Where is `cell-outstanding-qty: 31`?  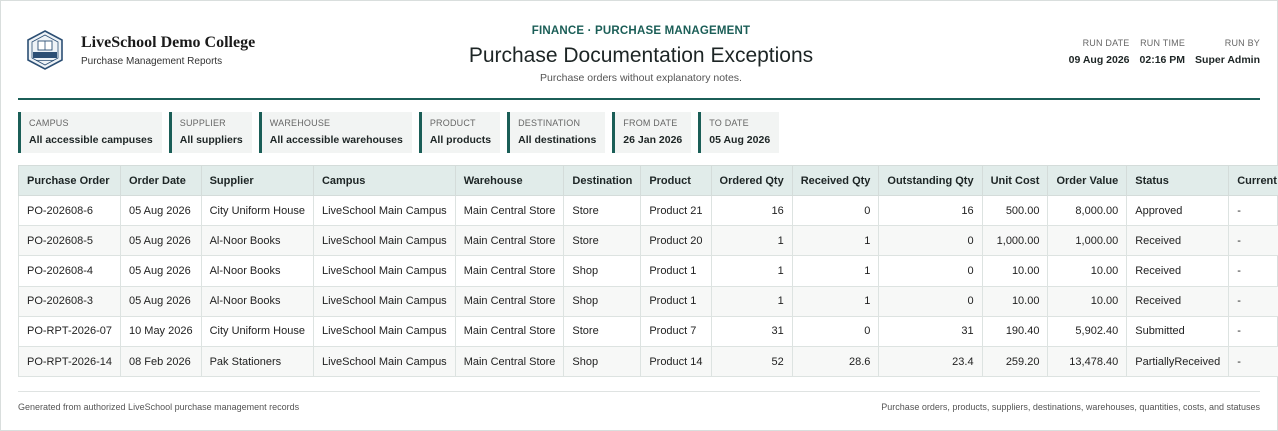
cell-outstanding-qty: 31 is located at coordinates (930, 331).